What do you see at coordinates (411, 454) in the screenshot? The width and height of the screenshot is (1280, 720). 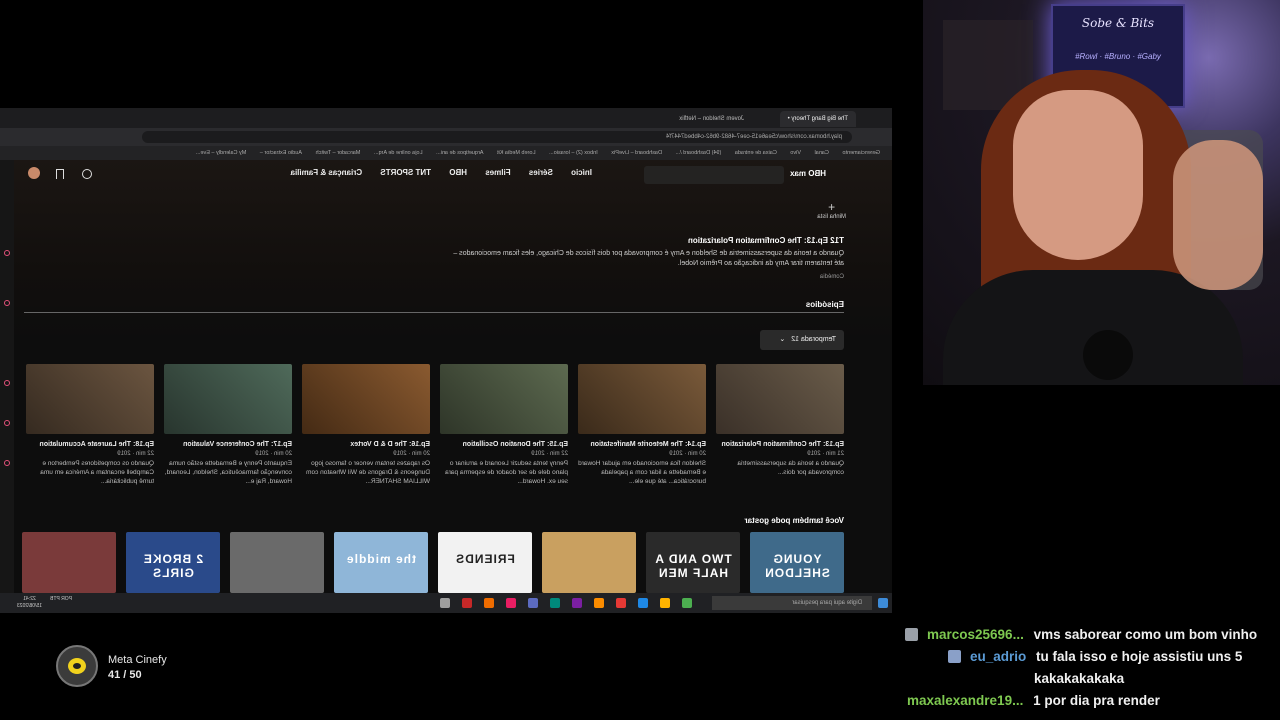 I see `episode-meta: 20 min · 2019` at bounding box center [411, 454].